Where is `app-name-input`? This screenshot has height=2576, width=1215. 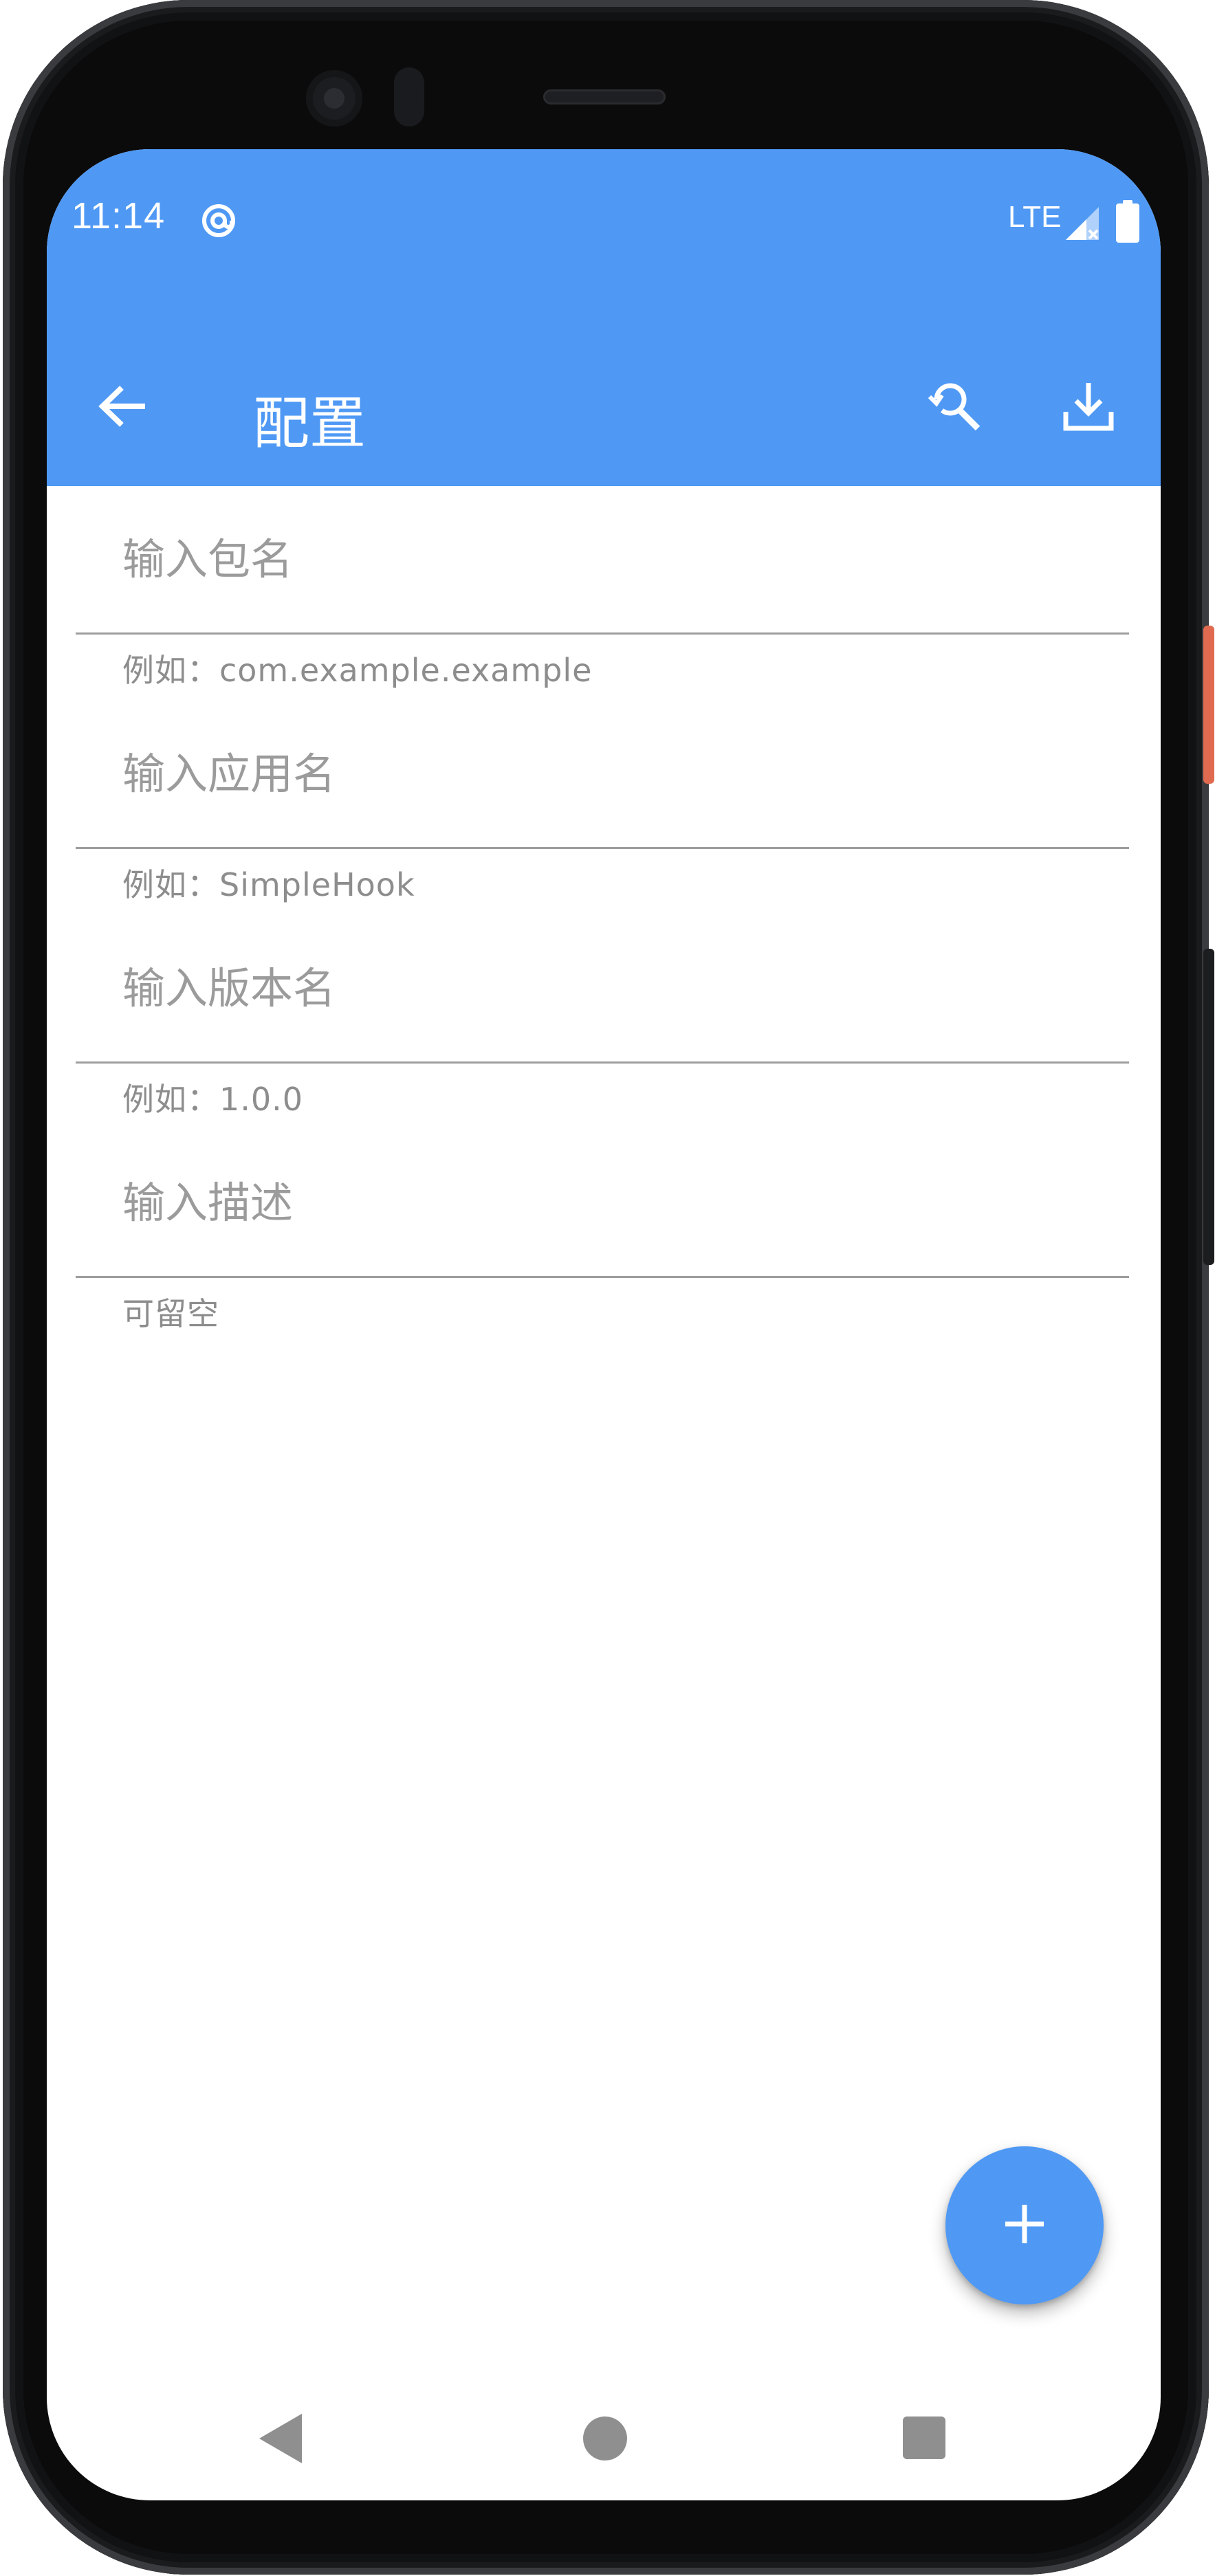 app-name-input is located at coordinates (602, 775).